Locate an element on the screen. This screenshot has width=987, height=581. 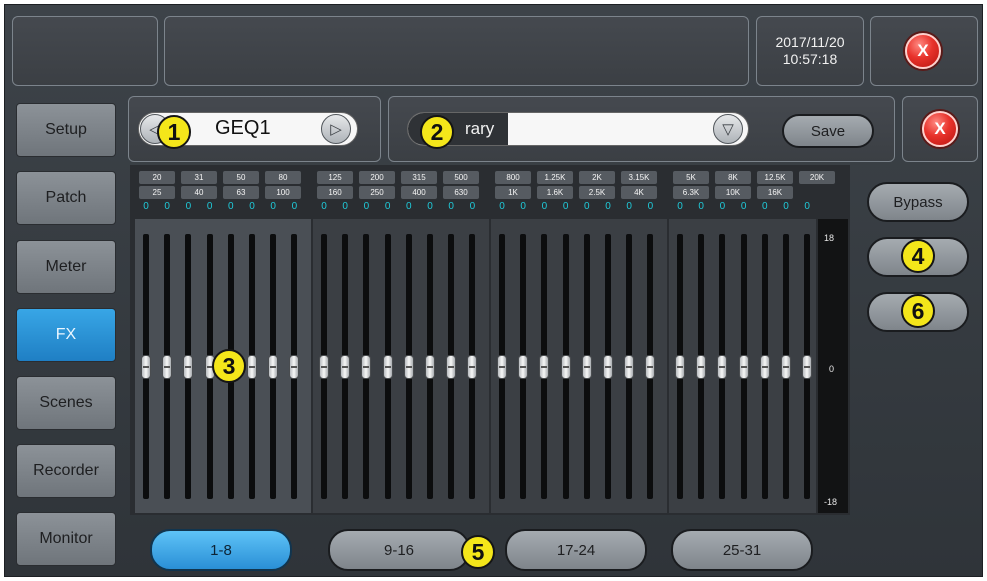
clock-date: 2017/11/20 is located at coordinates (810, 42).